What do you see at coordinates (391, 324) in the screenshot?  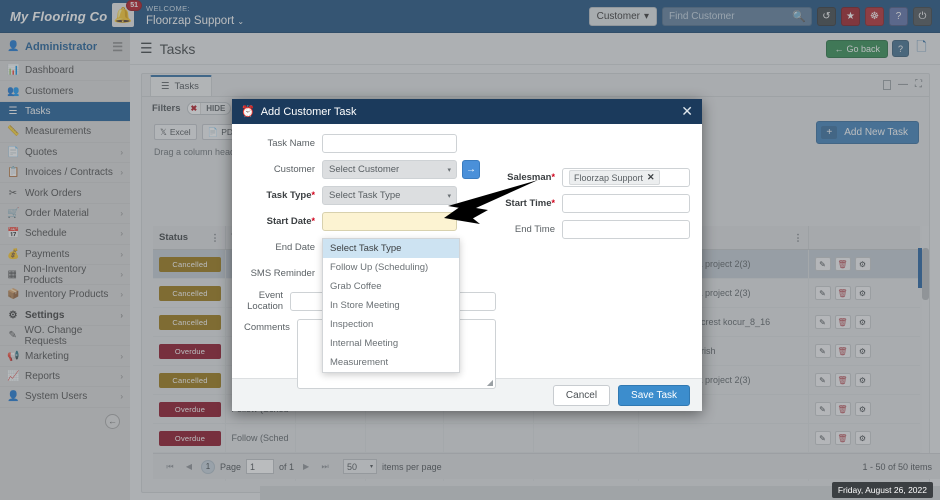 I see `dropdown-option: Inspection` at bounding box center [391, 324].